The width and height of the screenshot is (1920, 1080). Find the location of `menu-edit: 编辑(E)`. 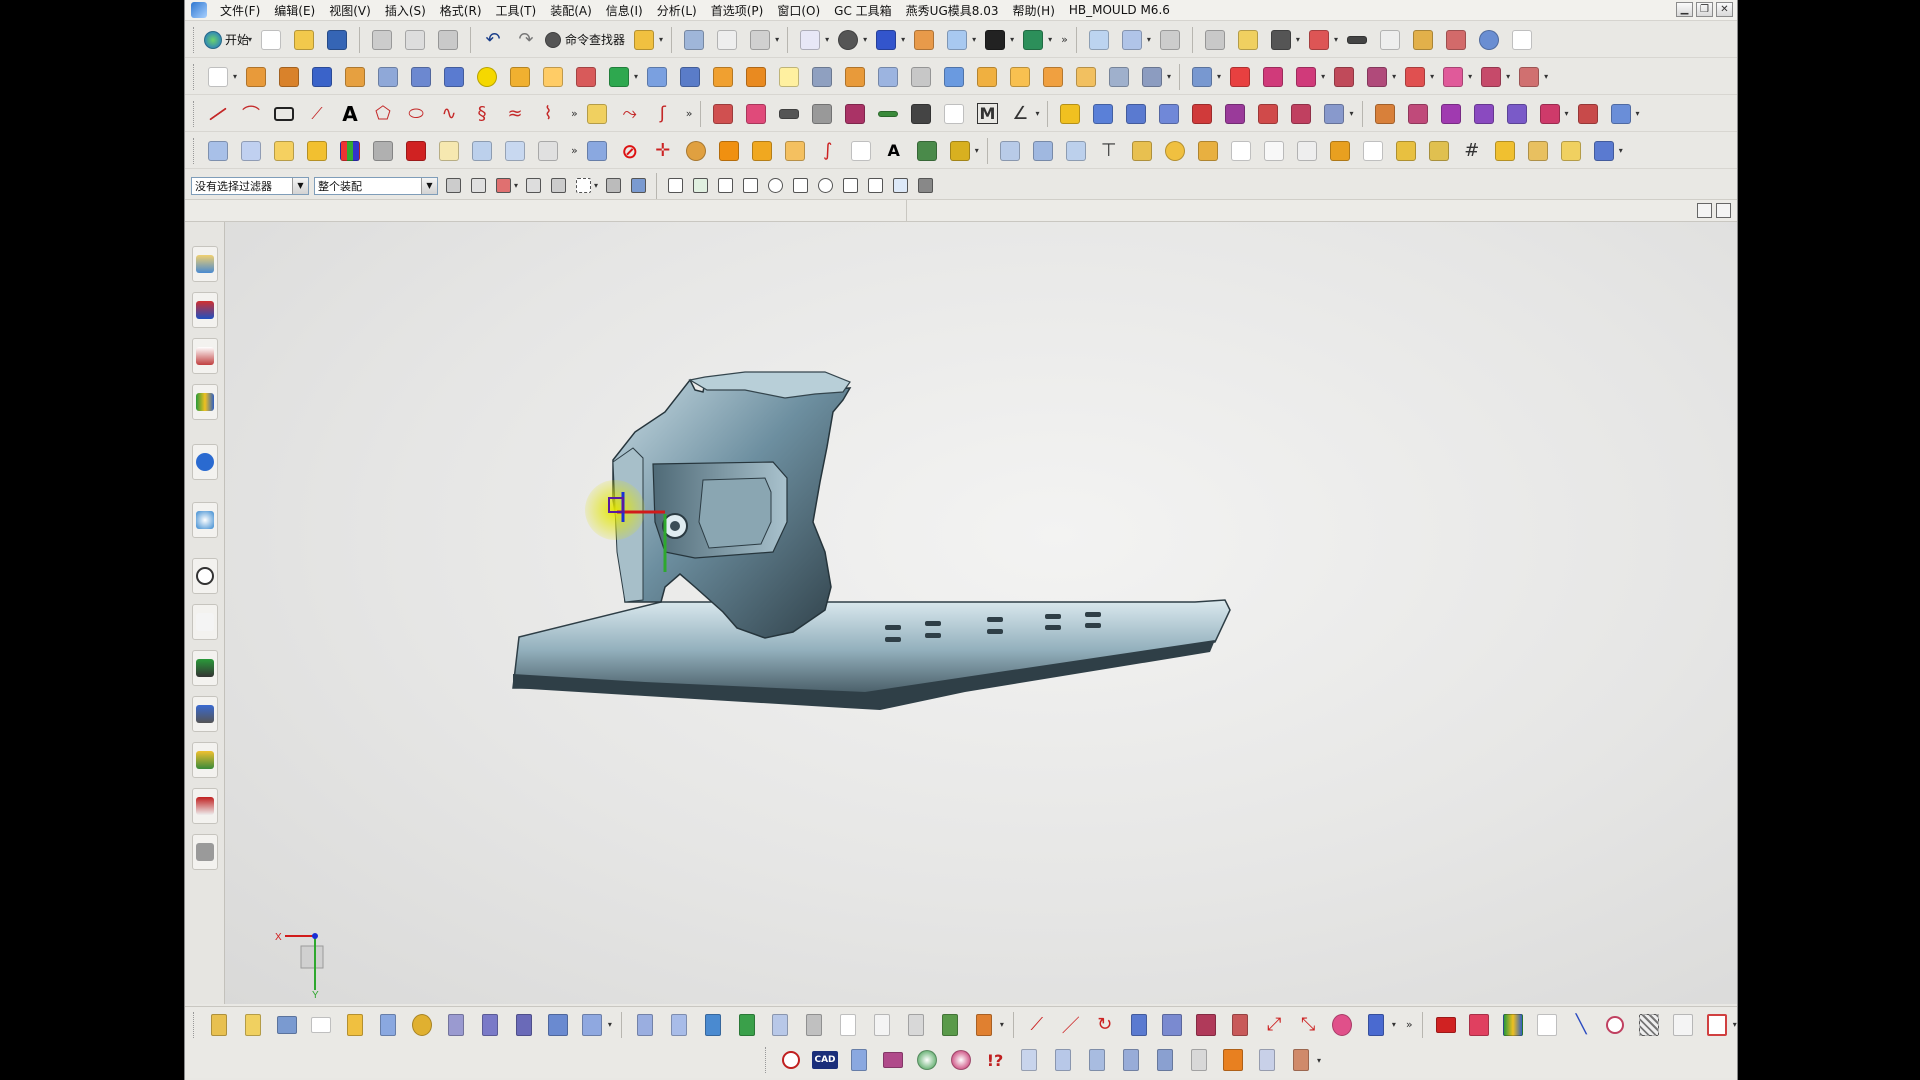

menu-edit: 编辑(E) is located at coordinates (294, 10).